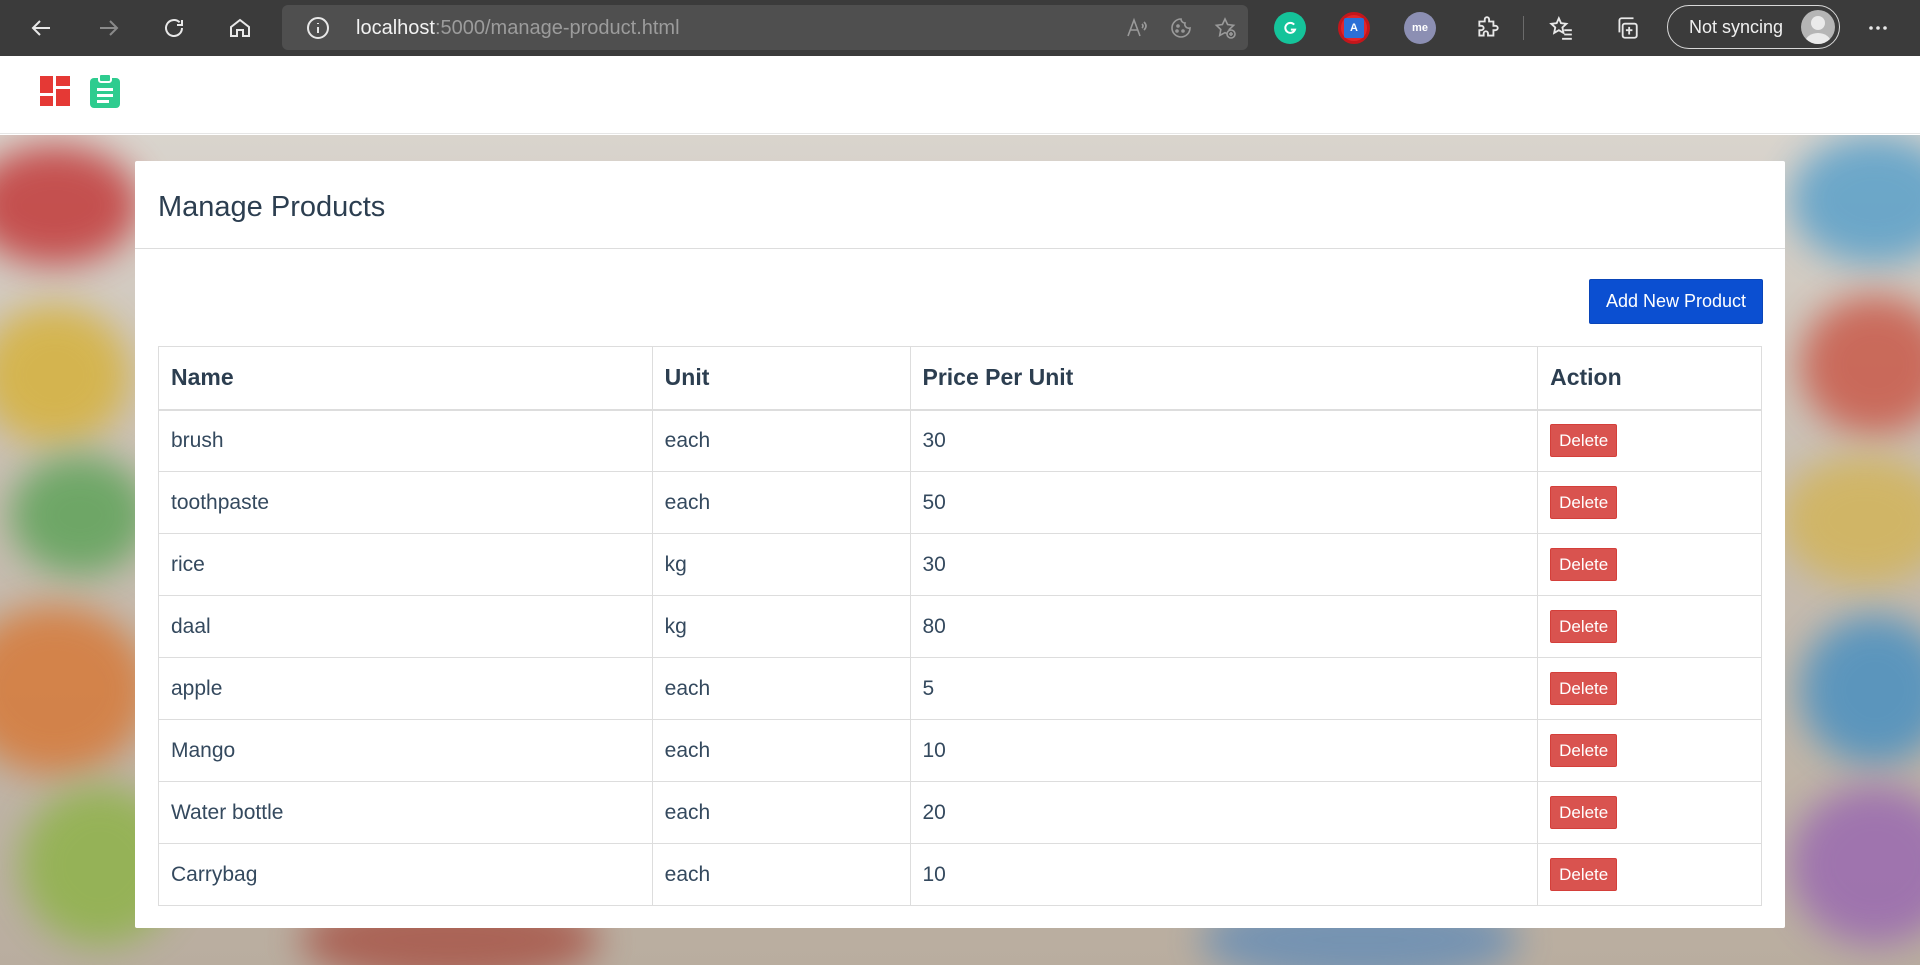 The height and width of the screenshot is (965, 1920). What do you see at coordinates (1649, 378) in the screenshot?
I see `column-header-action: Action` at bounding box center [1649, 378].